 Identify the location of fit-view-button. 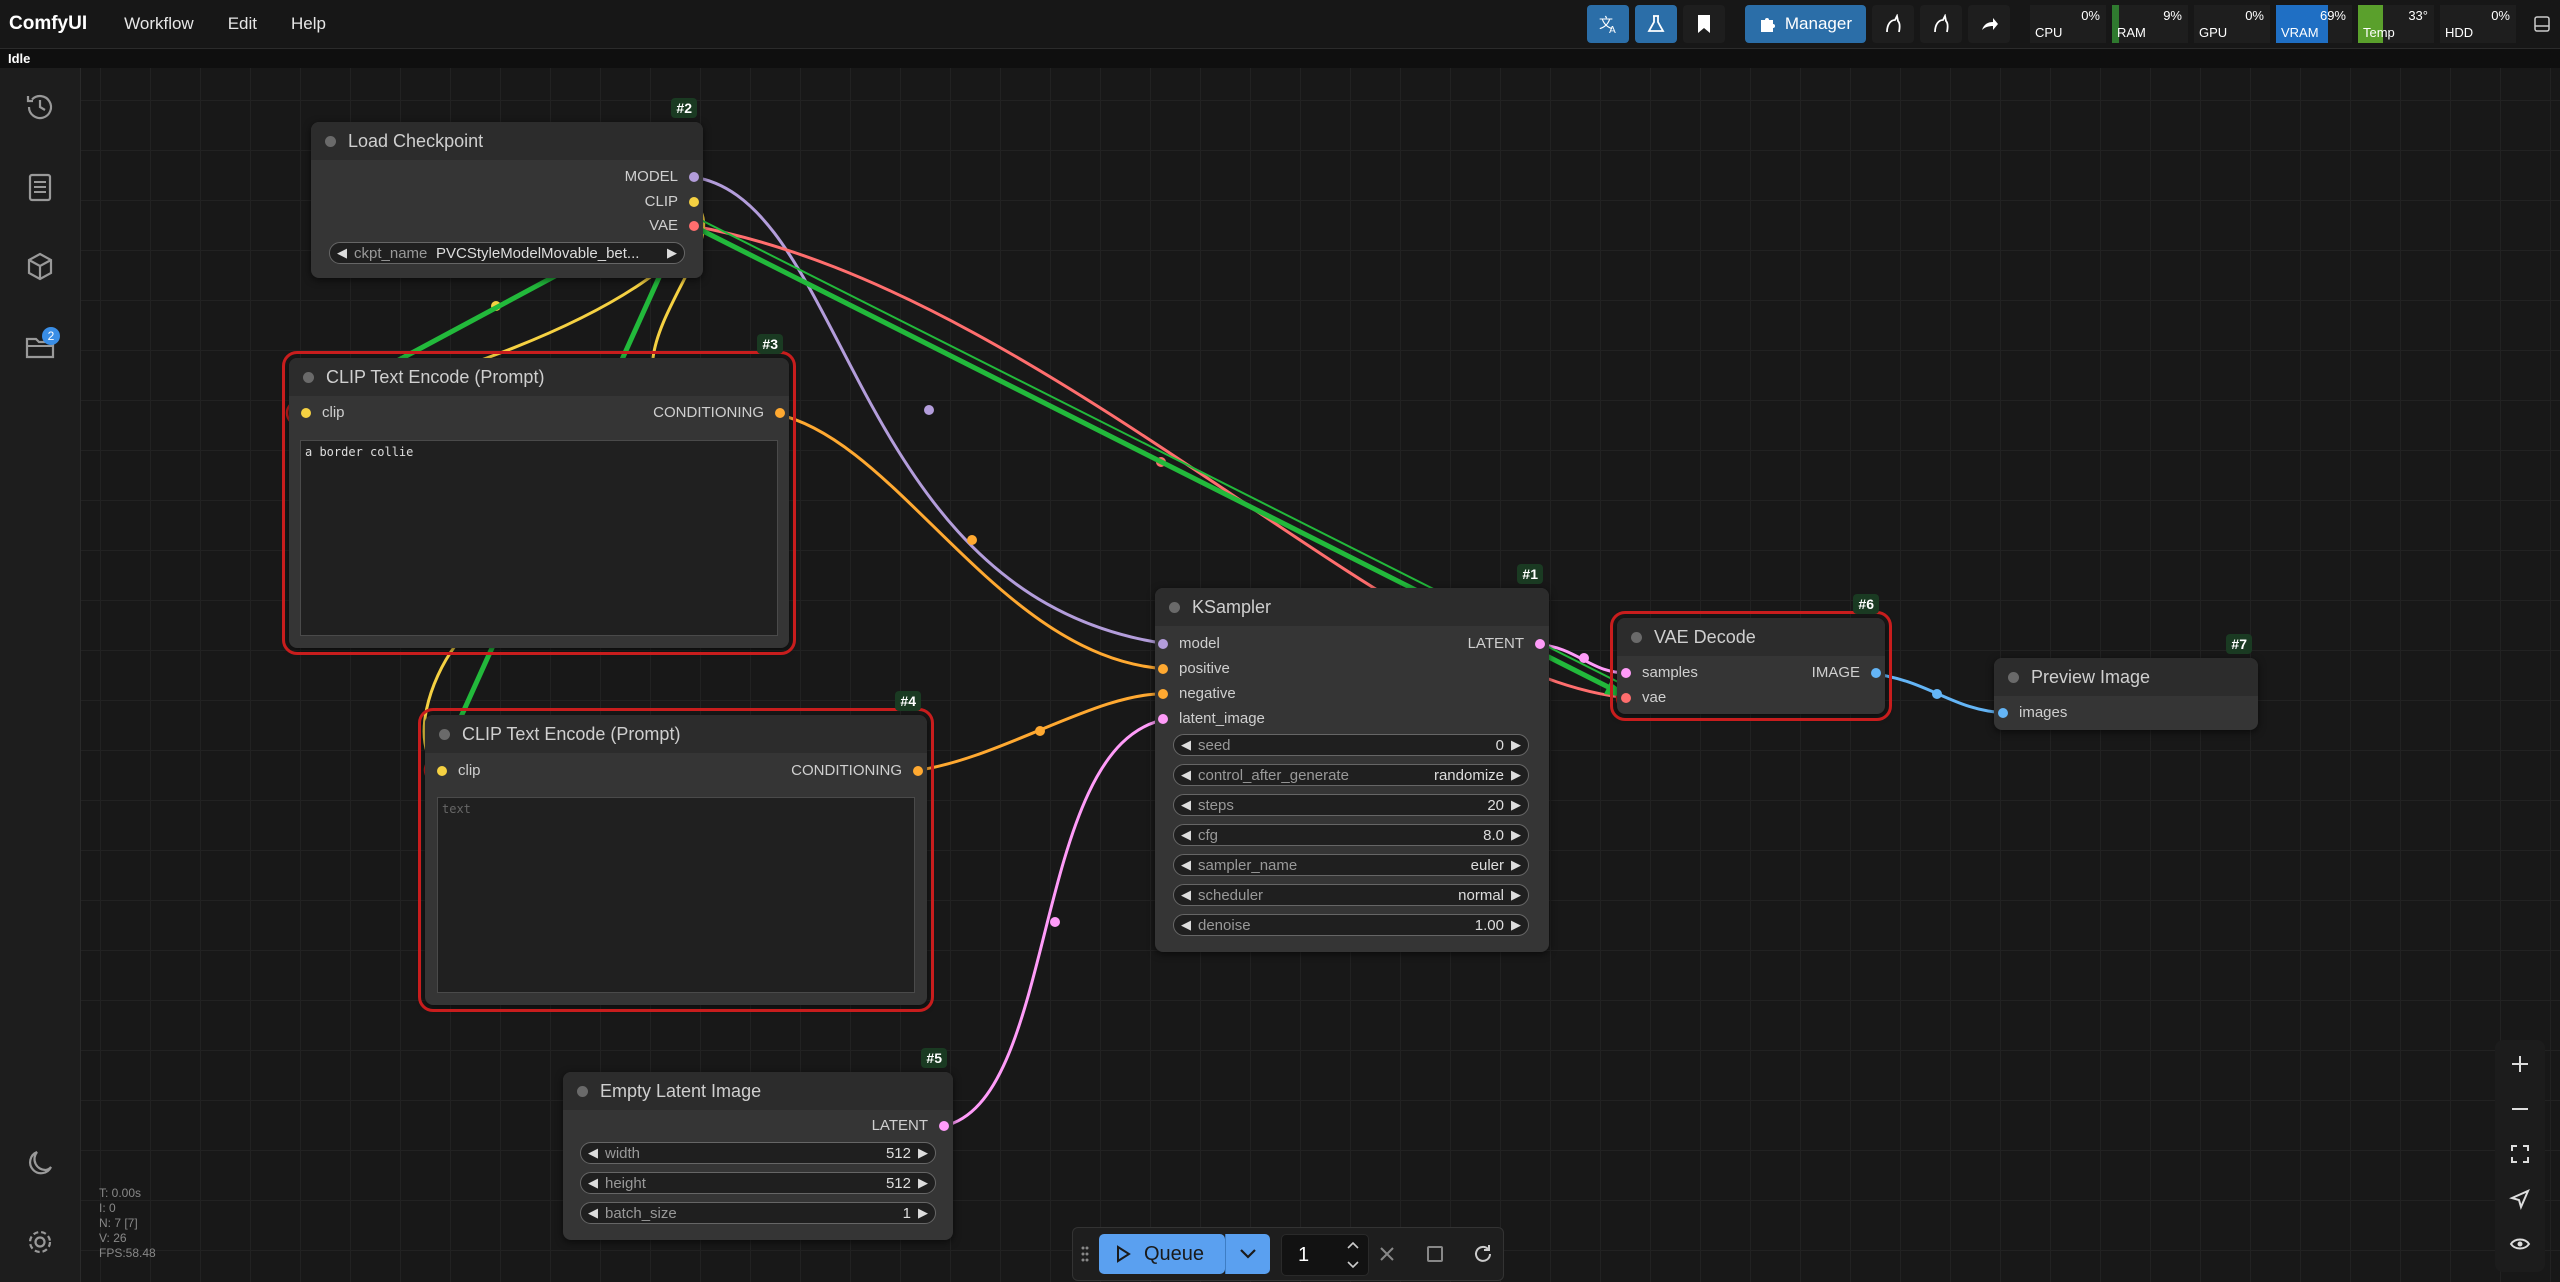
(2520, 1154).